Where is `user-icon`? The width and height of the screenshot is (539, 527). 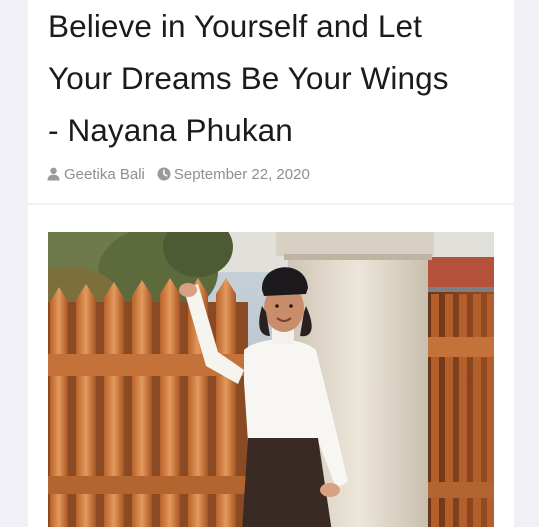
user-icon is located at coordinates (53, 174).